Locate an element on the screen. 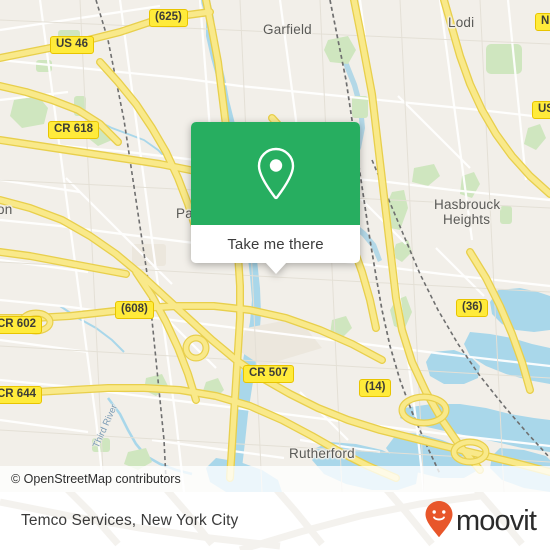  shield-cr-602: CR 602 is located at coordinates (21, 325).